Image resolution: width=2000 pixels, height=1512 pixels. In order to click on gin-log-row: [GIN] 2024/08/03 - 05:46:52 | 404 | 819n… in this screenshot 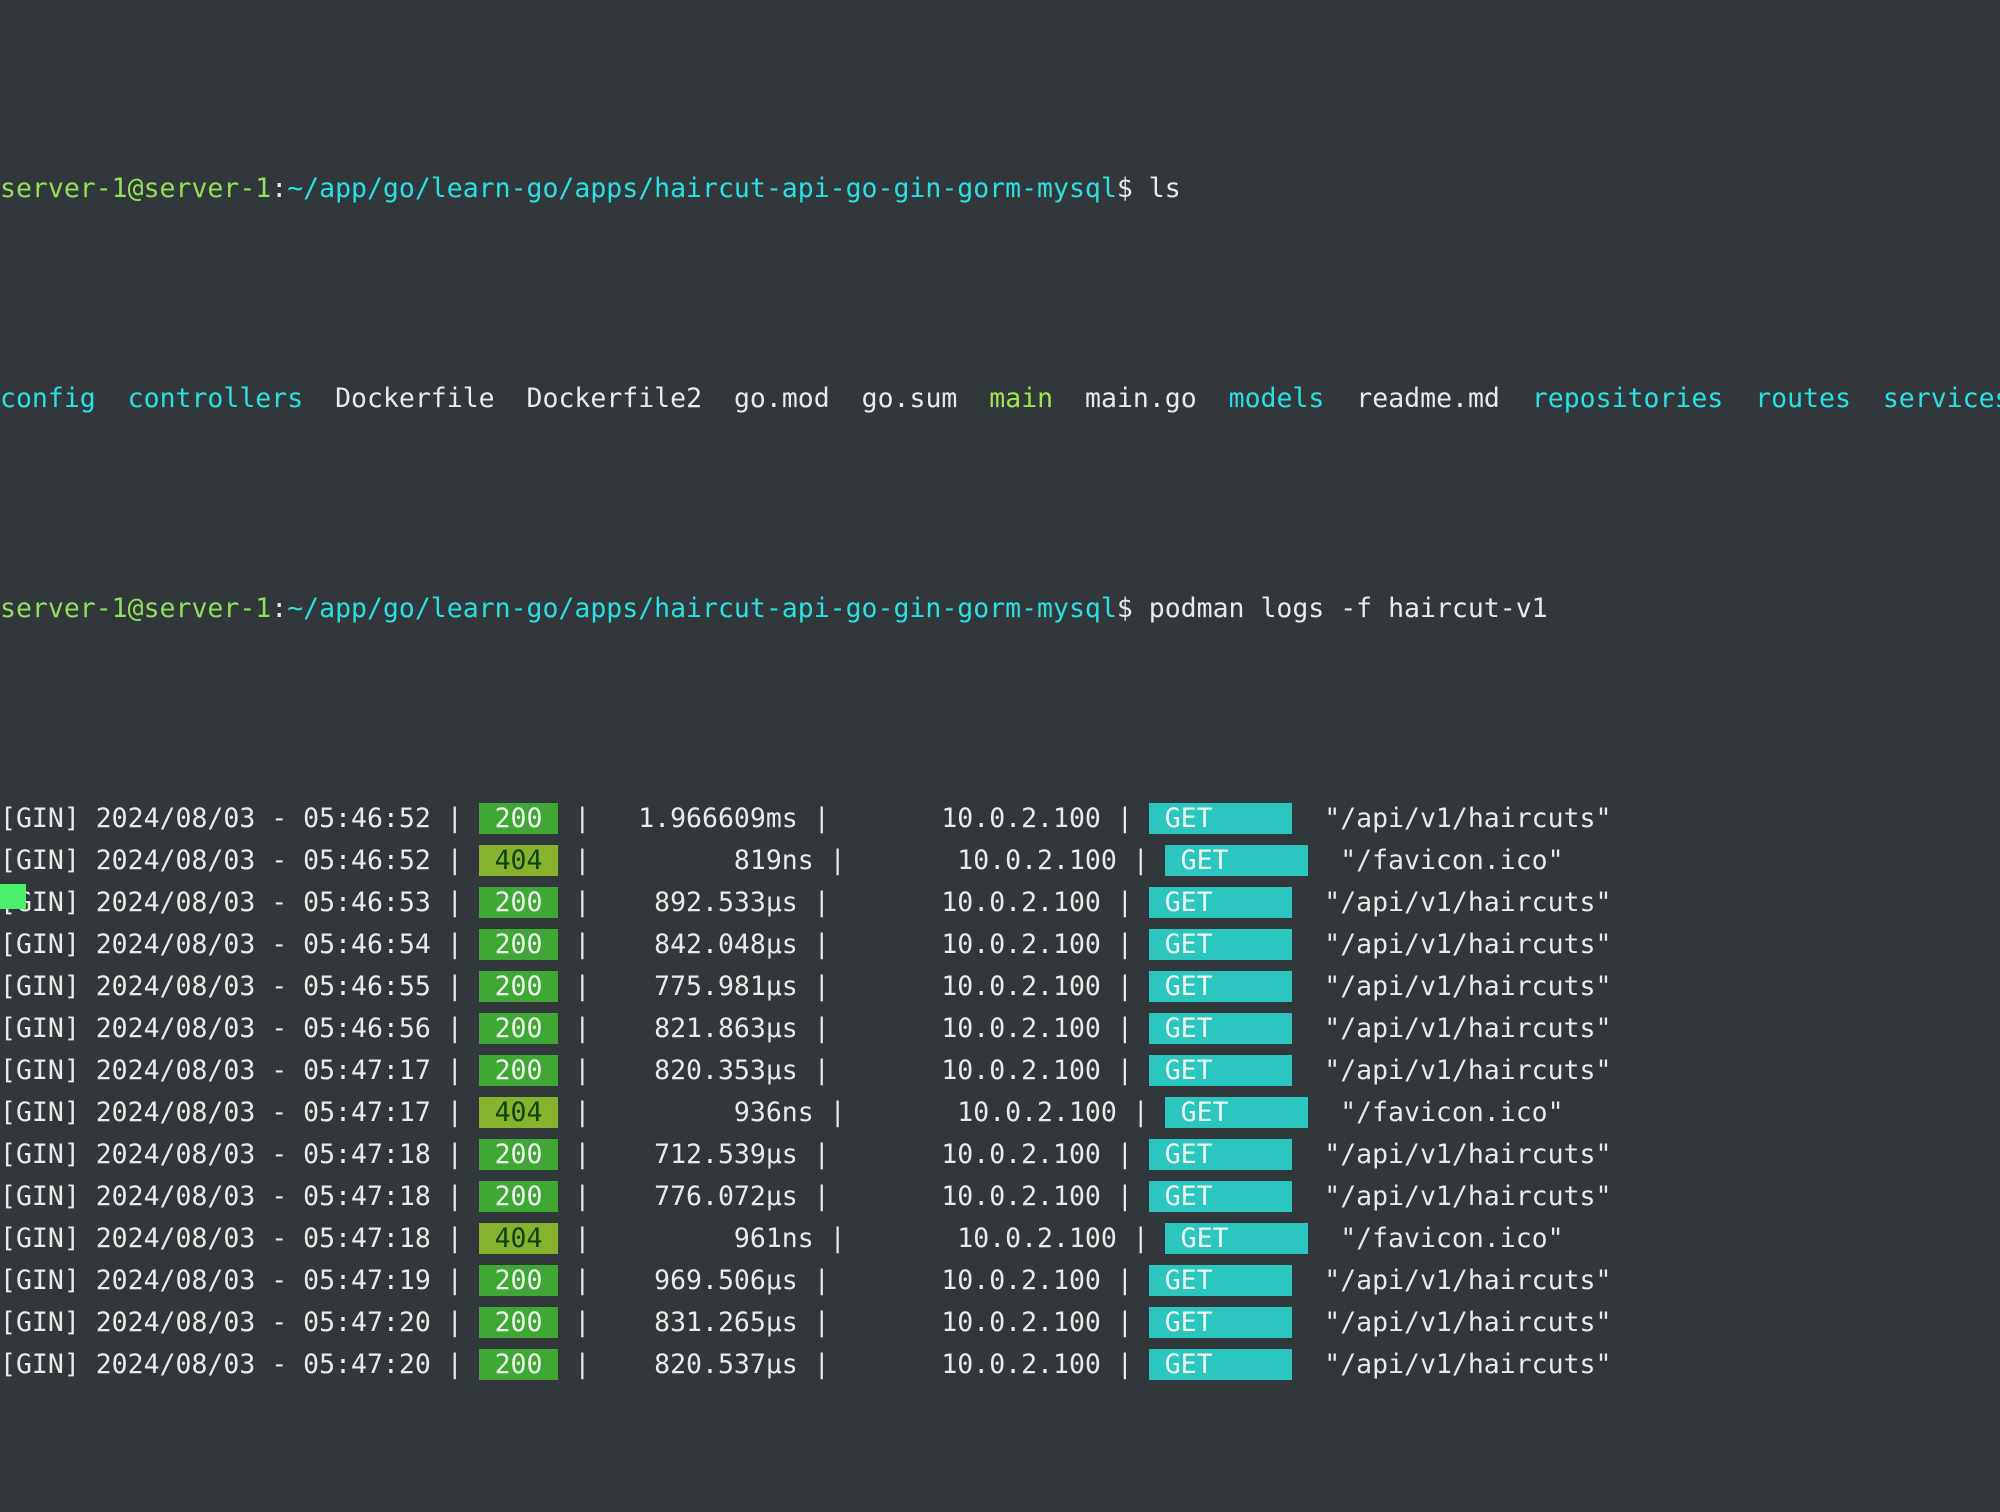, I will do `click(1000, 861)`.